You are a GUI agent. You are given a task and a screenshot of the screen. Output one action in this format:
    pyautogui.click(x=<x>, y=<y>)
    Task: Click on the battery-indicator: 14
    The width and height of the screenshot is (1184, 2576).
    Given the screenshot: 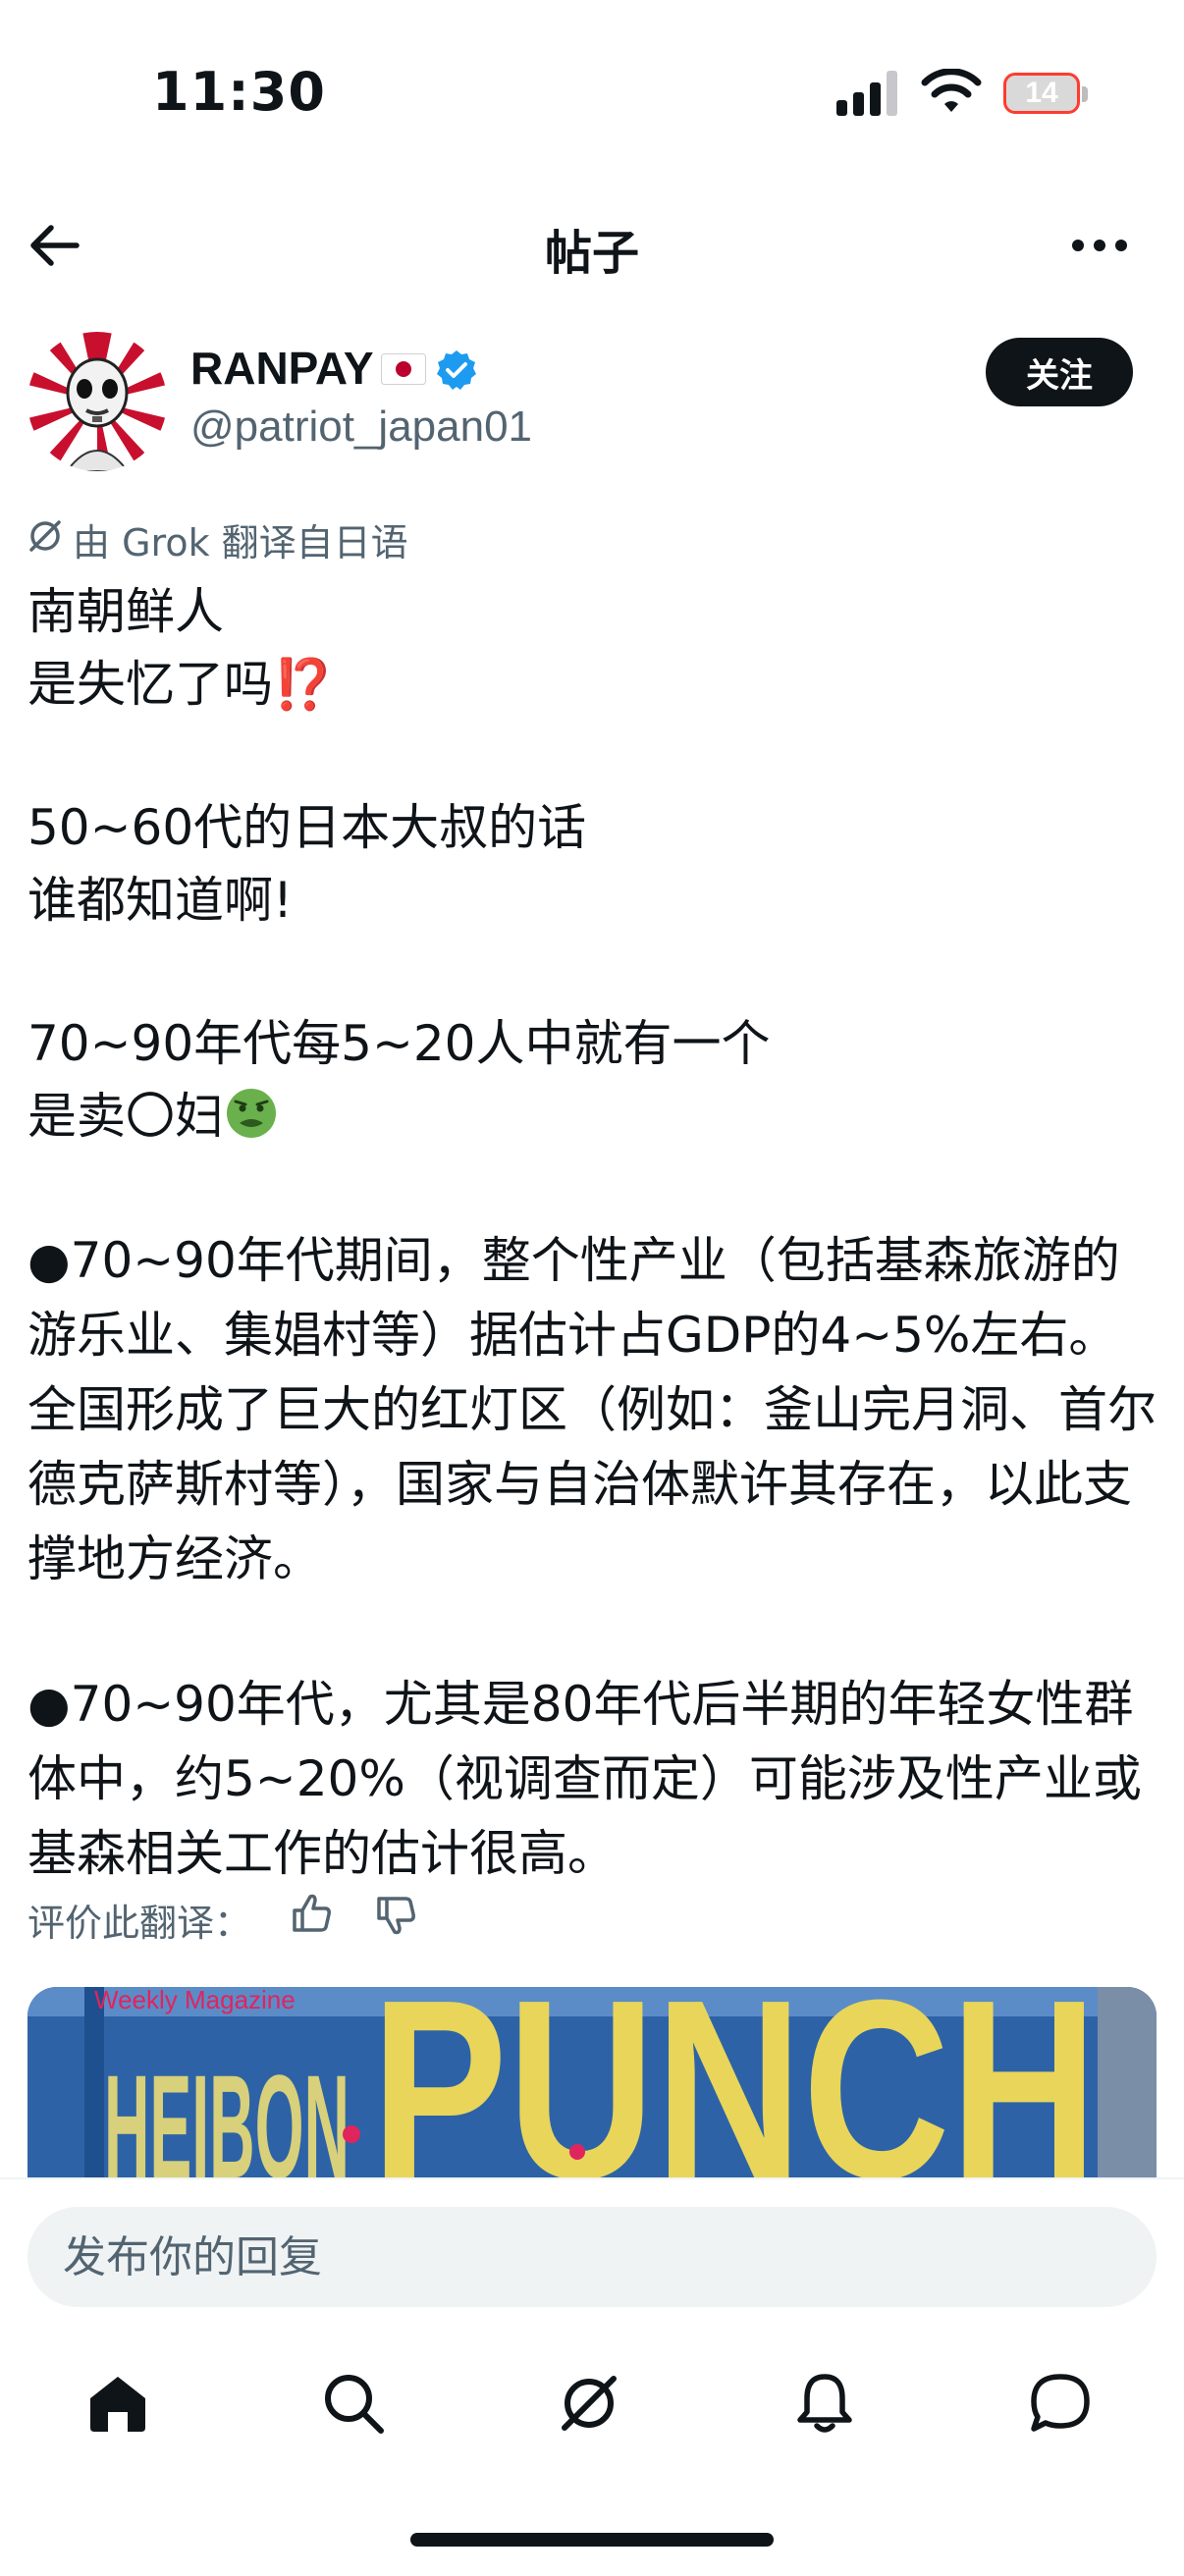 What is the action you would take?
    pyautogui.click(x=1041, y=93)
    